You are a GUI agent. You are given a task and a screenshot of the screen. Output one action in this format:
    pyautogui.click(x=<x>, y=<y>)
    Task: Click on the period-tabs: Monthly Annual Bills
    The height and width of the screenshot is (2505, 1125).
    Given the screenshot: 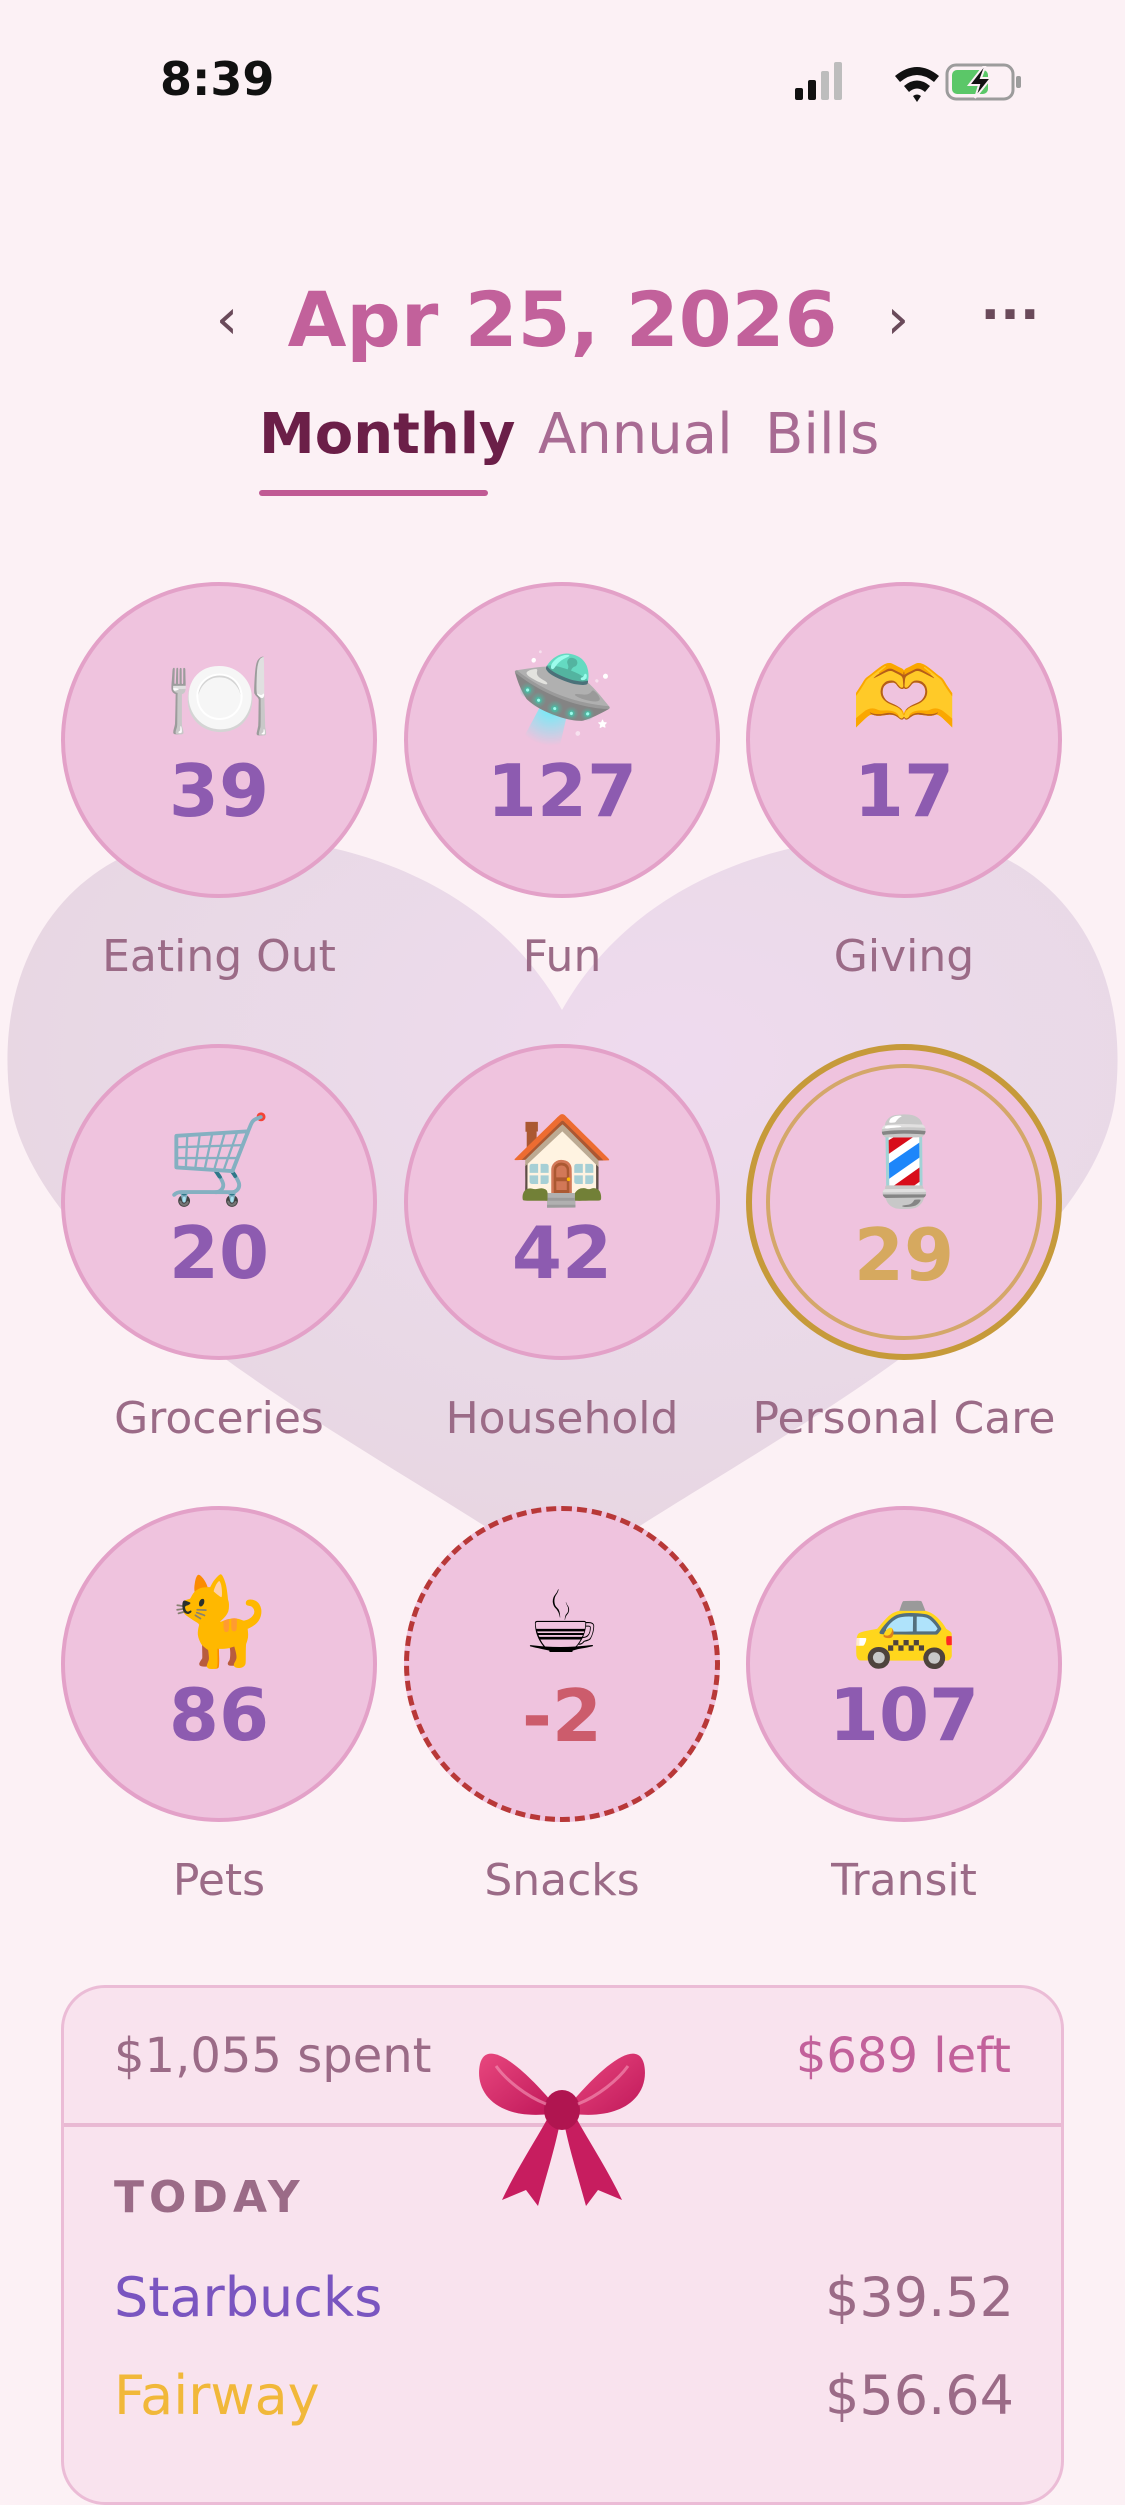 What is the action you would take?
    pyautogui.click(x=562, y=450)
    